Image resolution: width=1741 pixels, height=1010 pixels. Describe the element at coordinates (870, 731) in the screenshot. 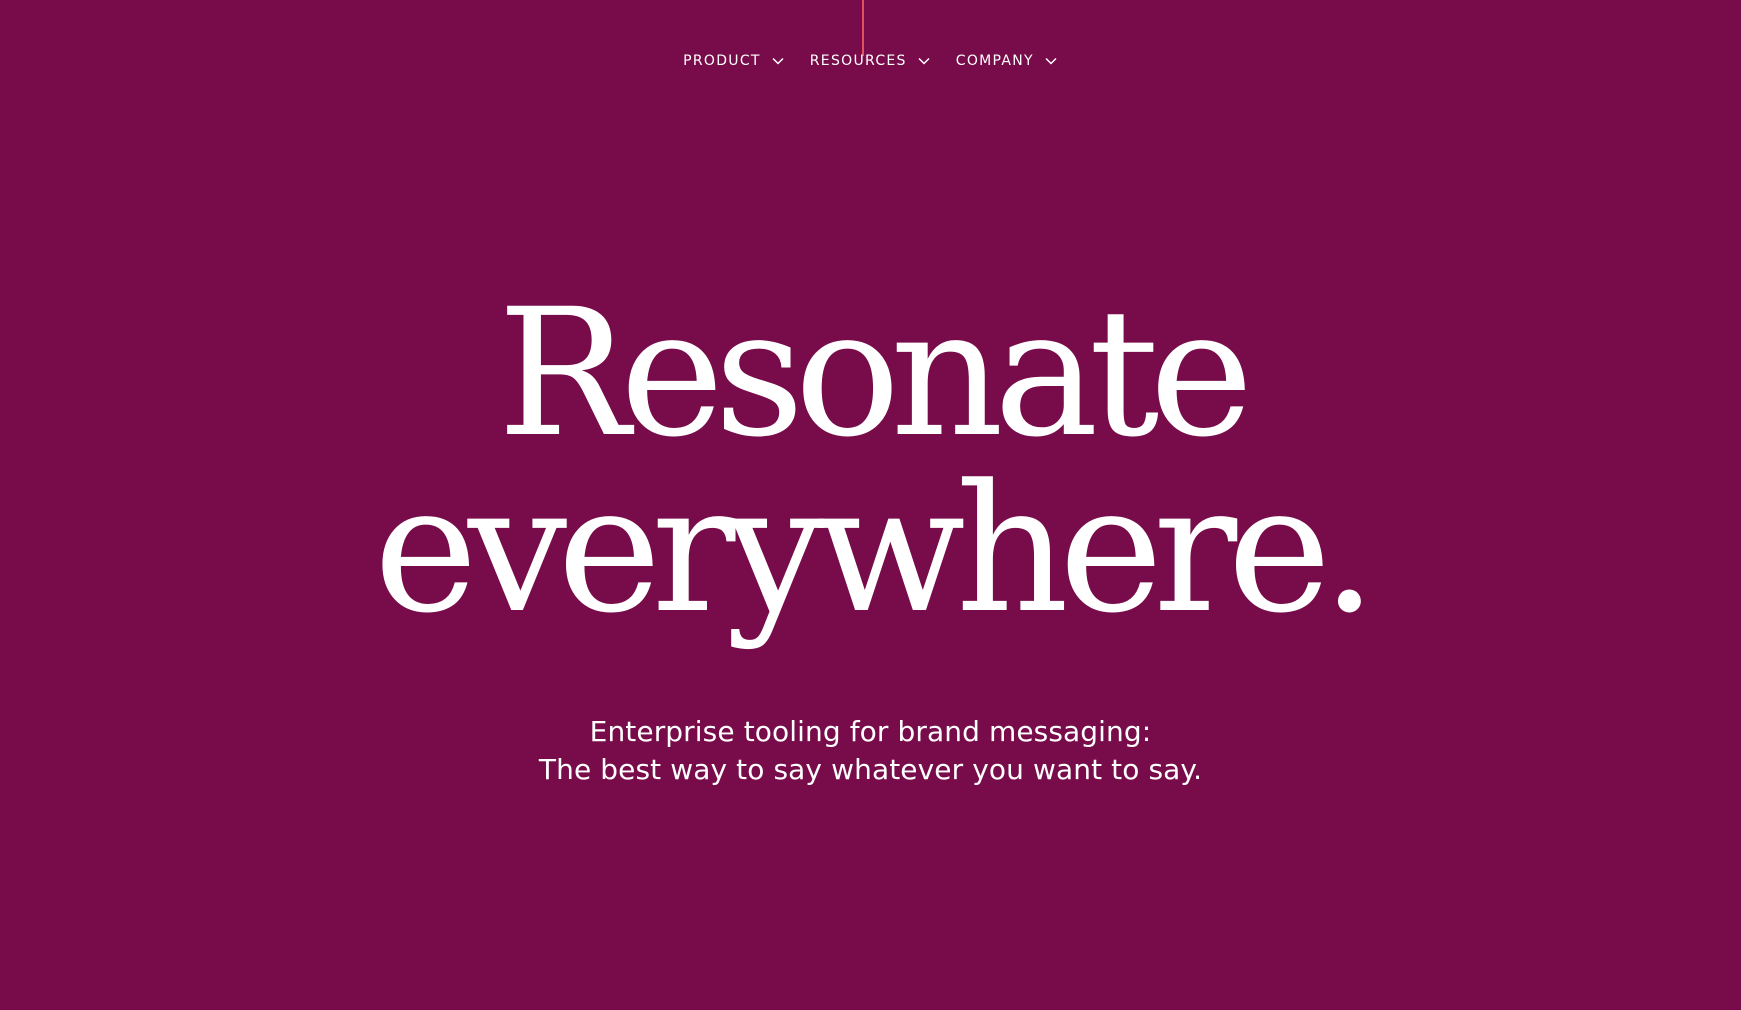

I see `subtitle-line-1: Enterprise tooling for brand messaging:` at that location.